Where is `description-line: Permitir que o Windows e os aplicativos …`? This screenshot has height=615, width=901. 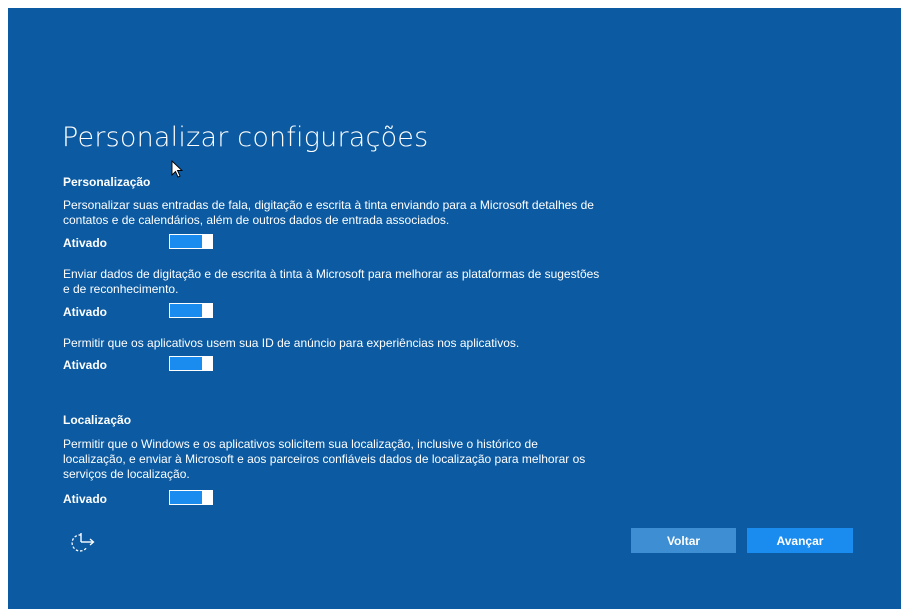
description-line: Permitir que o Windows e os aplicativos … is located at coordinates (300, 444).